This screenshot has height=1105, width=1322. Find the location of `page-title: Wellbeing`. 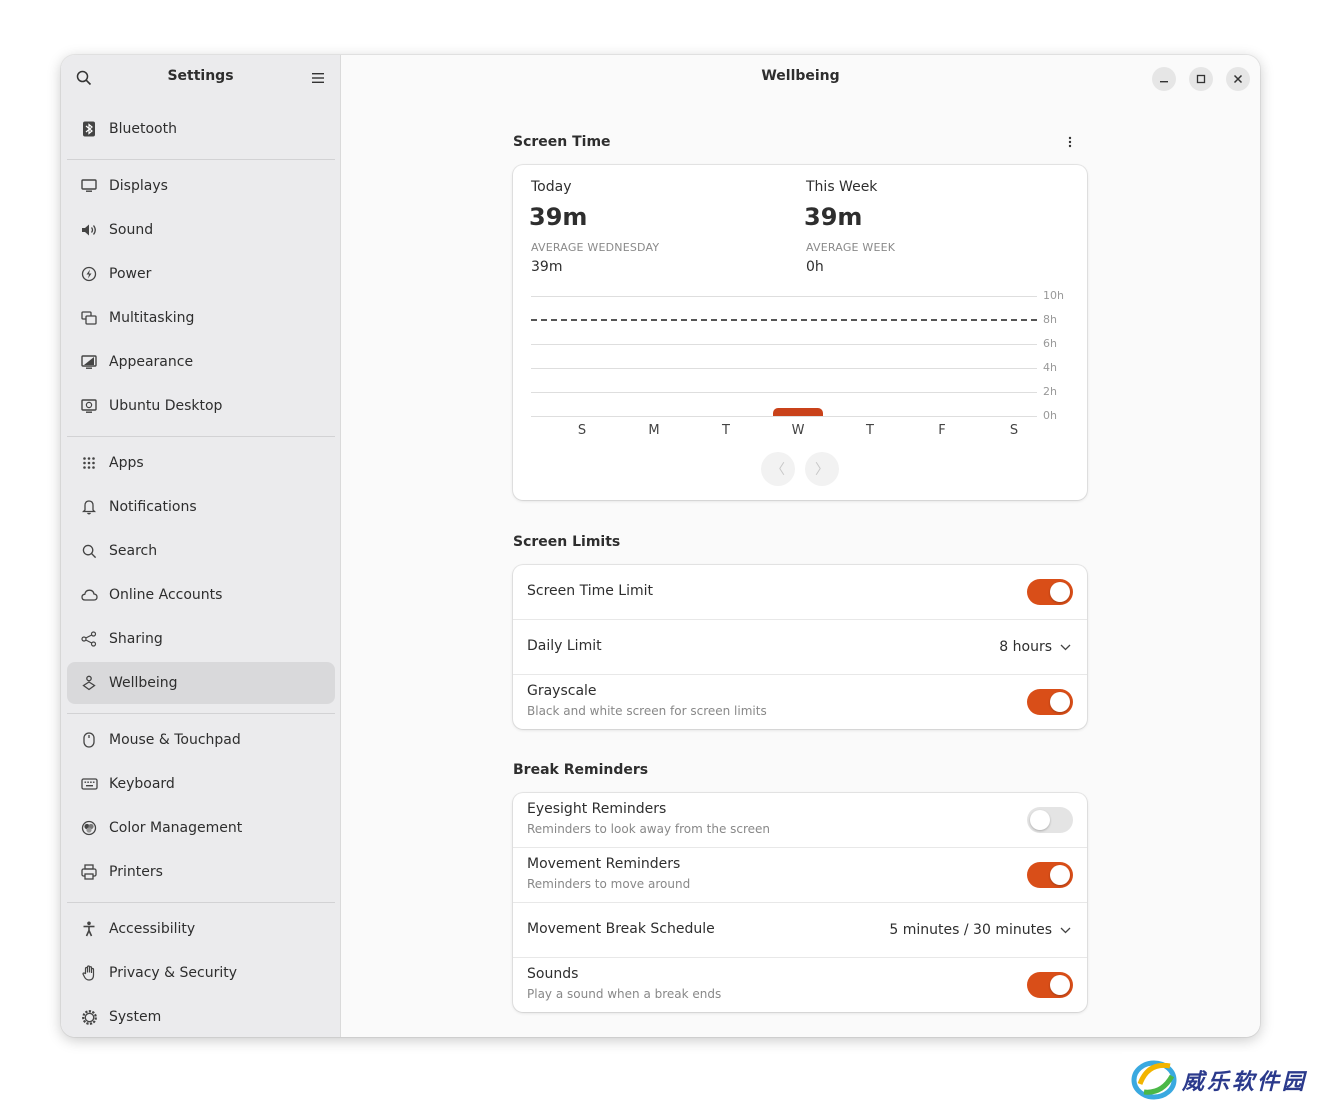

page-title: Wellbeing is located at coordinates (800, 76).